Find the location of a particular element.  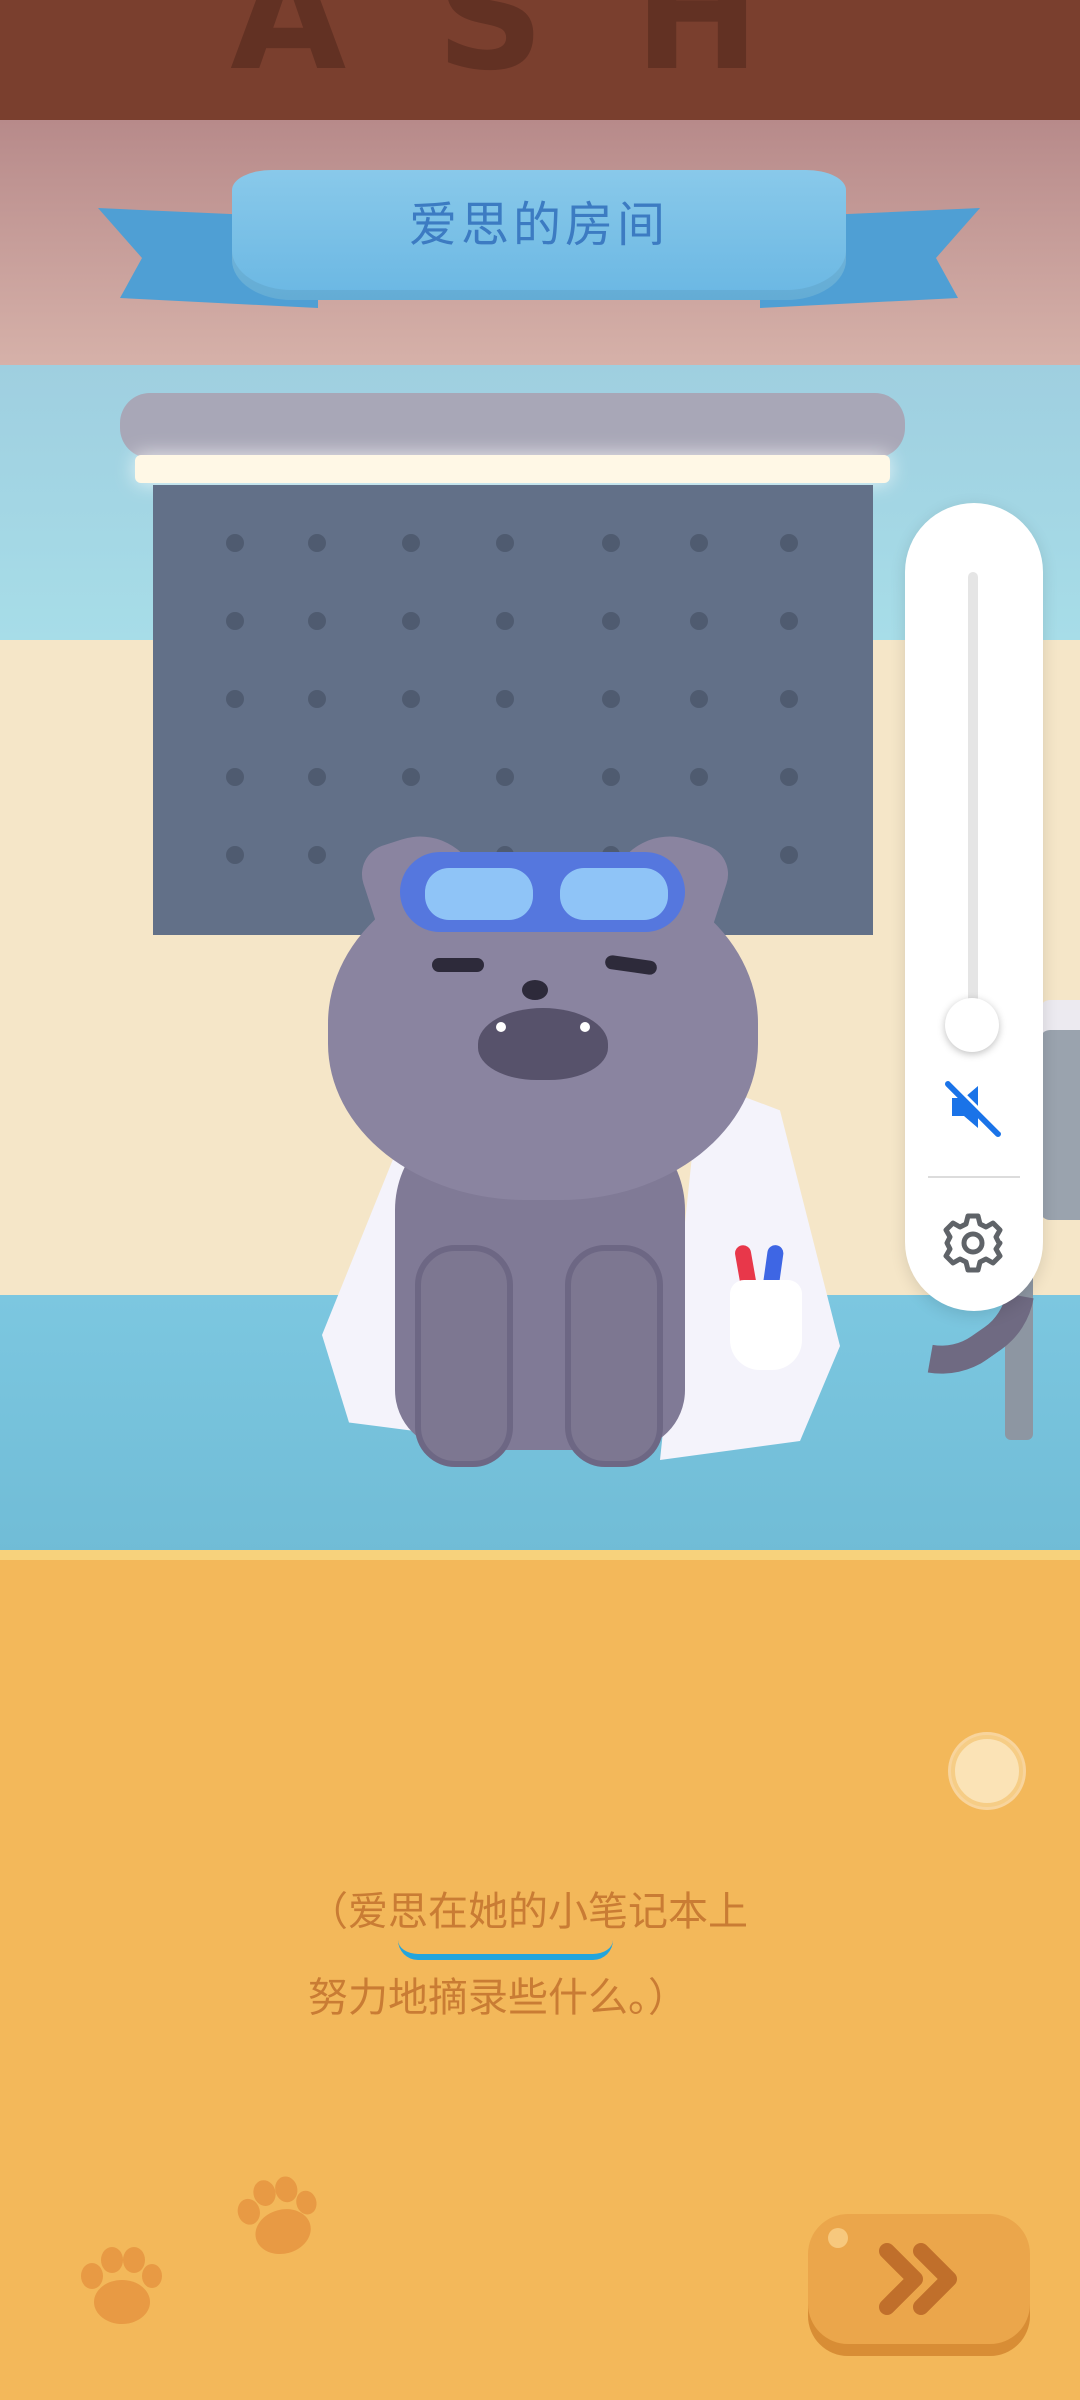

dialog-line-1: （爱思在她的小笔记本上 is located at coordinates (528, 1912).